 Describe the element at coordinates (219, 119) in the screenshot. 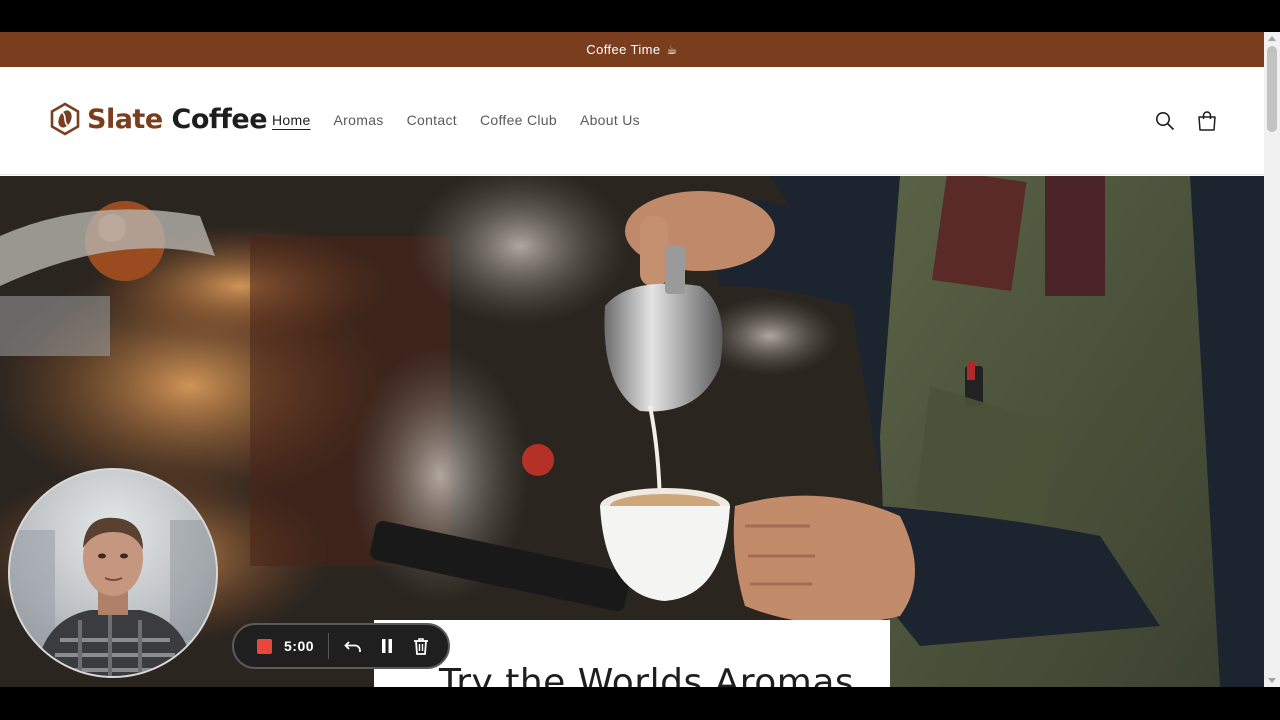

I see `brand-word-2: Coffee` at that location.